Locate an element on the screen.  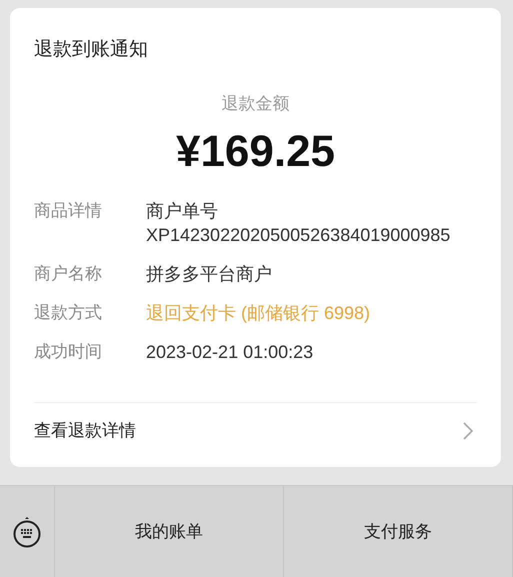
field-value: XP1423022020500526384019000985 is located at coordinates (299, 235).